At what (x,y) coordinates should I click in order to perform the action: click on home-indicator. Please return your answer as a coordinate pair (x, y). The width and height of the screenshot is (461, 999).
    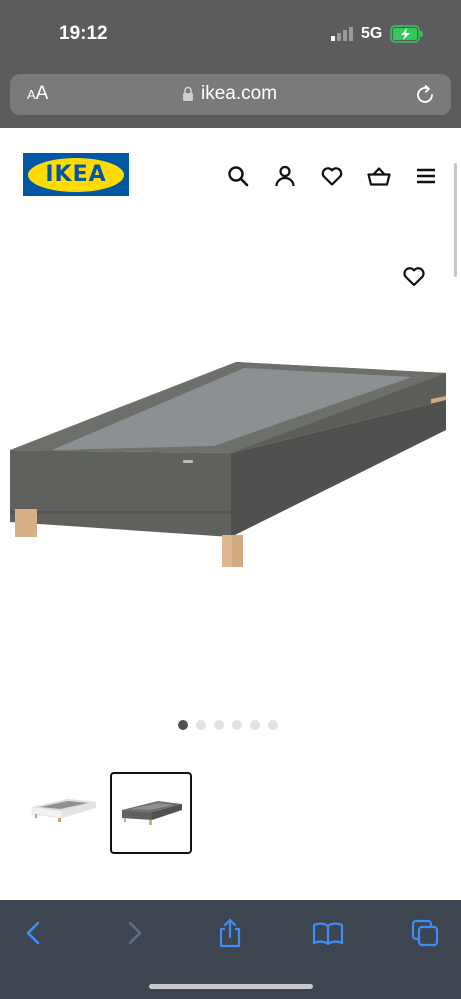
    Looking at the image, I should click on (231, 986).